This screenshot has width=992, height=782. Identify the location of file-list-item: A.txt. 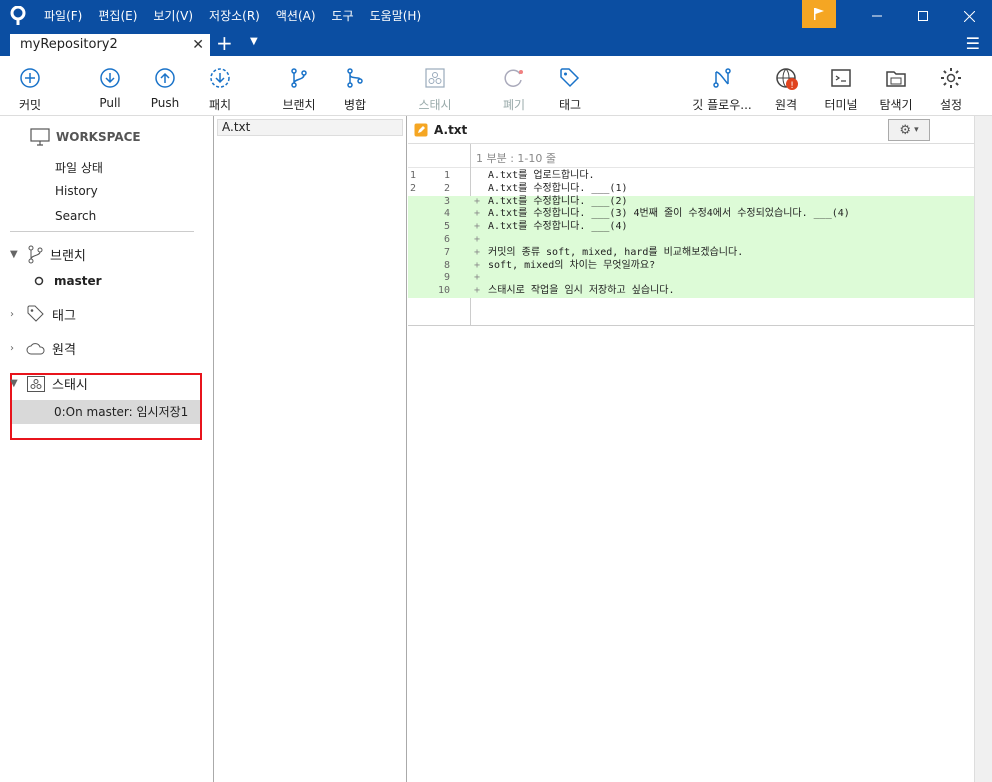
(310, 127).